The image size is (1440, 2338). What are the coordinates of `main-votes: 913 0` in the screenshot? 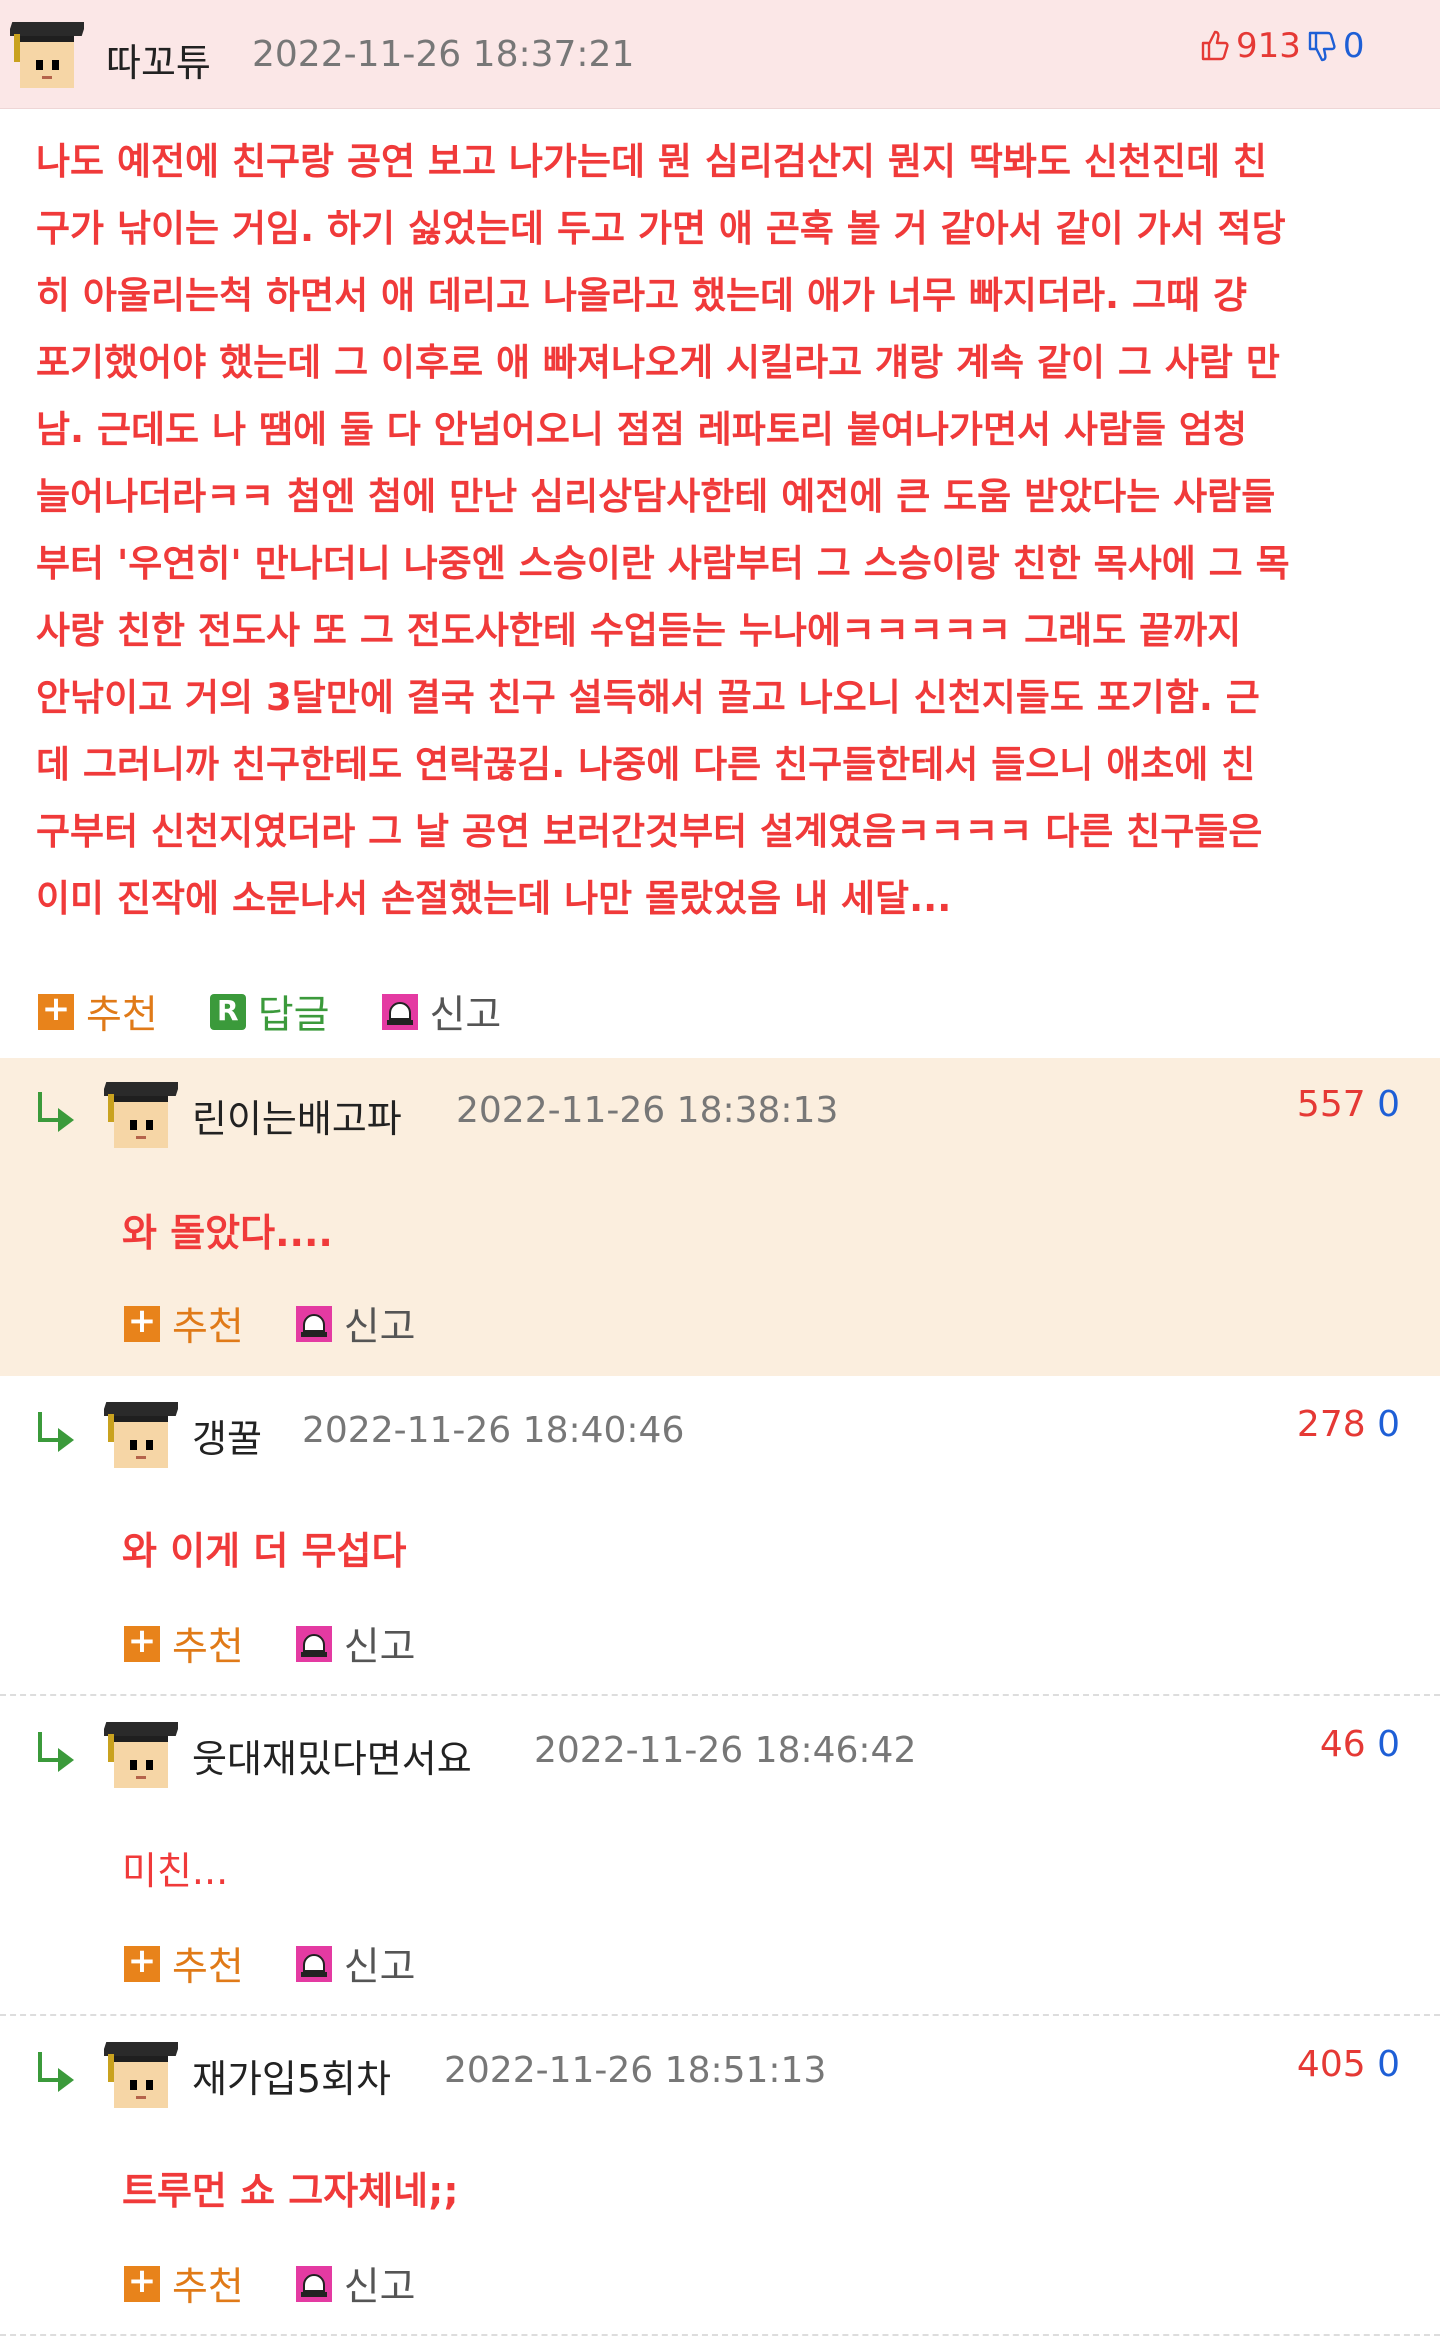 It's located at (1282, 46).